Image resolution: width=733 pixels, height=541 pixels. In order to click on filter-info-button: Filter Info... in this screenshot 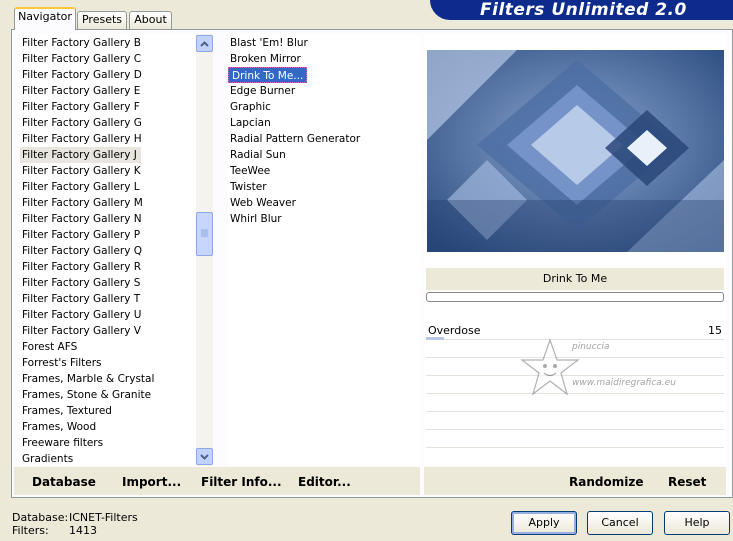, I will do `click(241, 482)`.